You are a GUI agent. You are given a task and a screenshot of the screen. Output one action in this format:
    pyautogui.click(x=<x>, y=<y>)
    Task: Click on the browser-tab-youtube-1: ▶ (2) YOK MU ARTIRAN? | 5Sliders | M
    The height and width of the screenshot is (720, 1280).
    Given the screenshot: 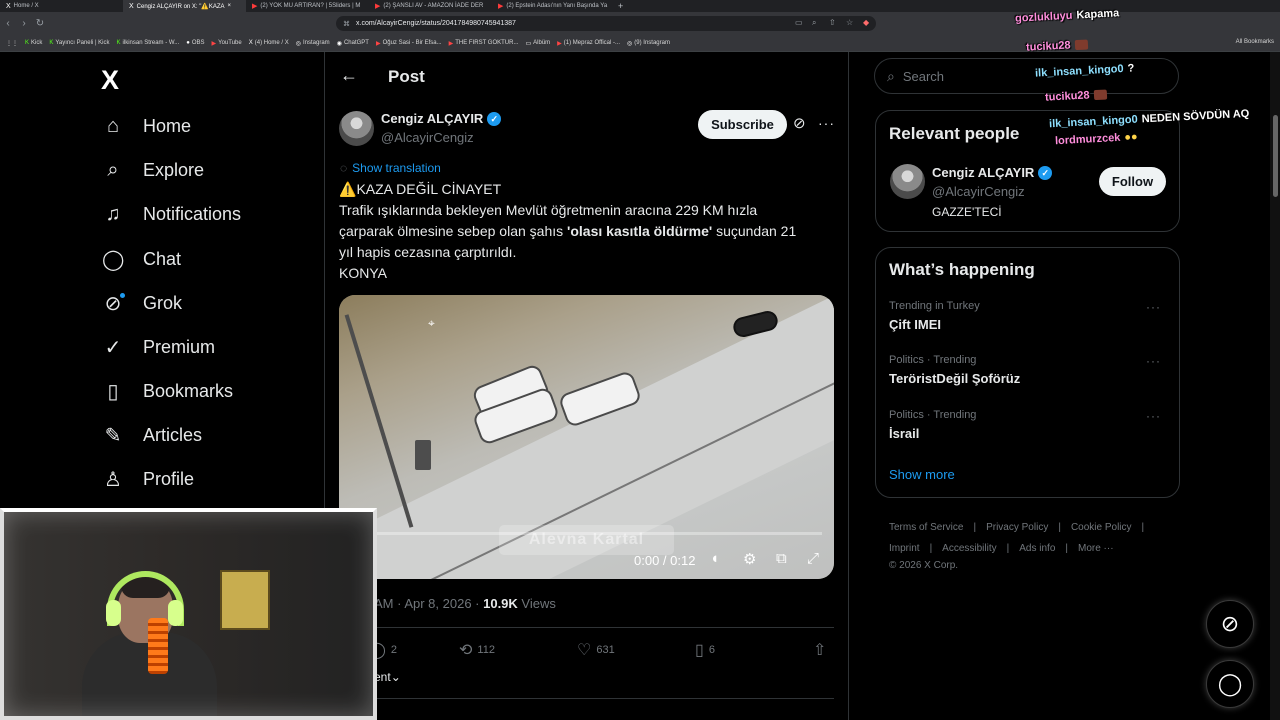 What is the action you would take?
    pyautogui.click(x=307, y=6)
    